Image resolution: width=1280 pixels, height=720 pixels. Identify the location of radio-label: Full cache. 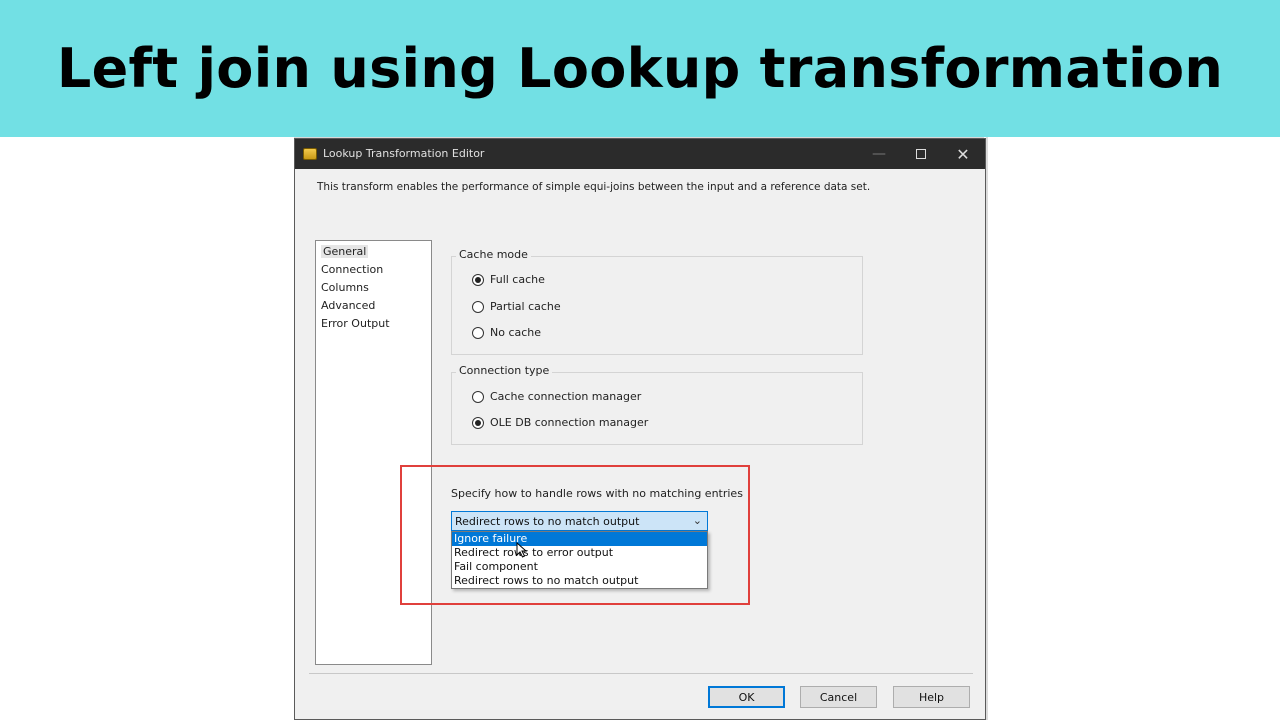
(517, 279).